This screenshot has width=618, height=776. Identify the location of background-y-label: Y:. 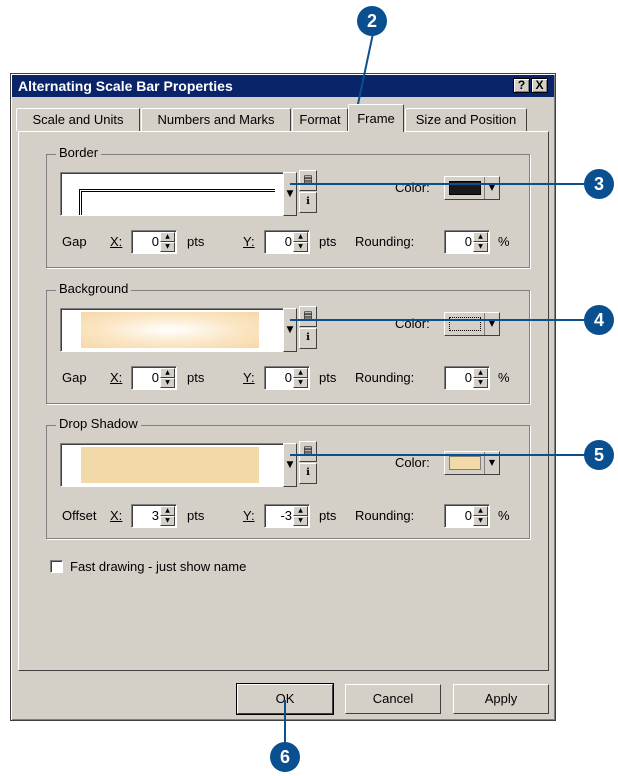
(249, 377).